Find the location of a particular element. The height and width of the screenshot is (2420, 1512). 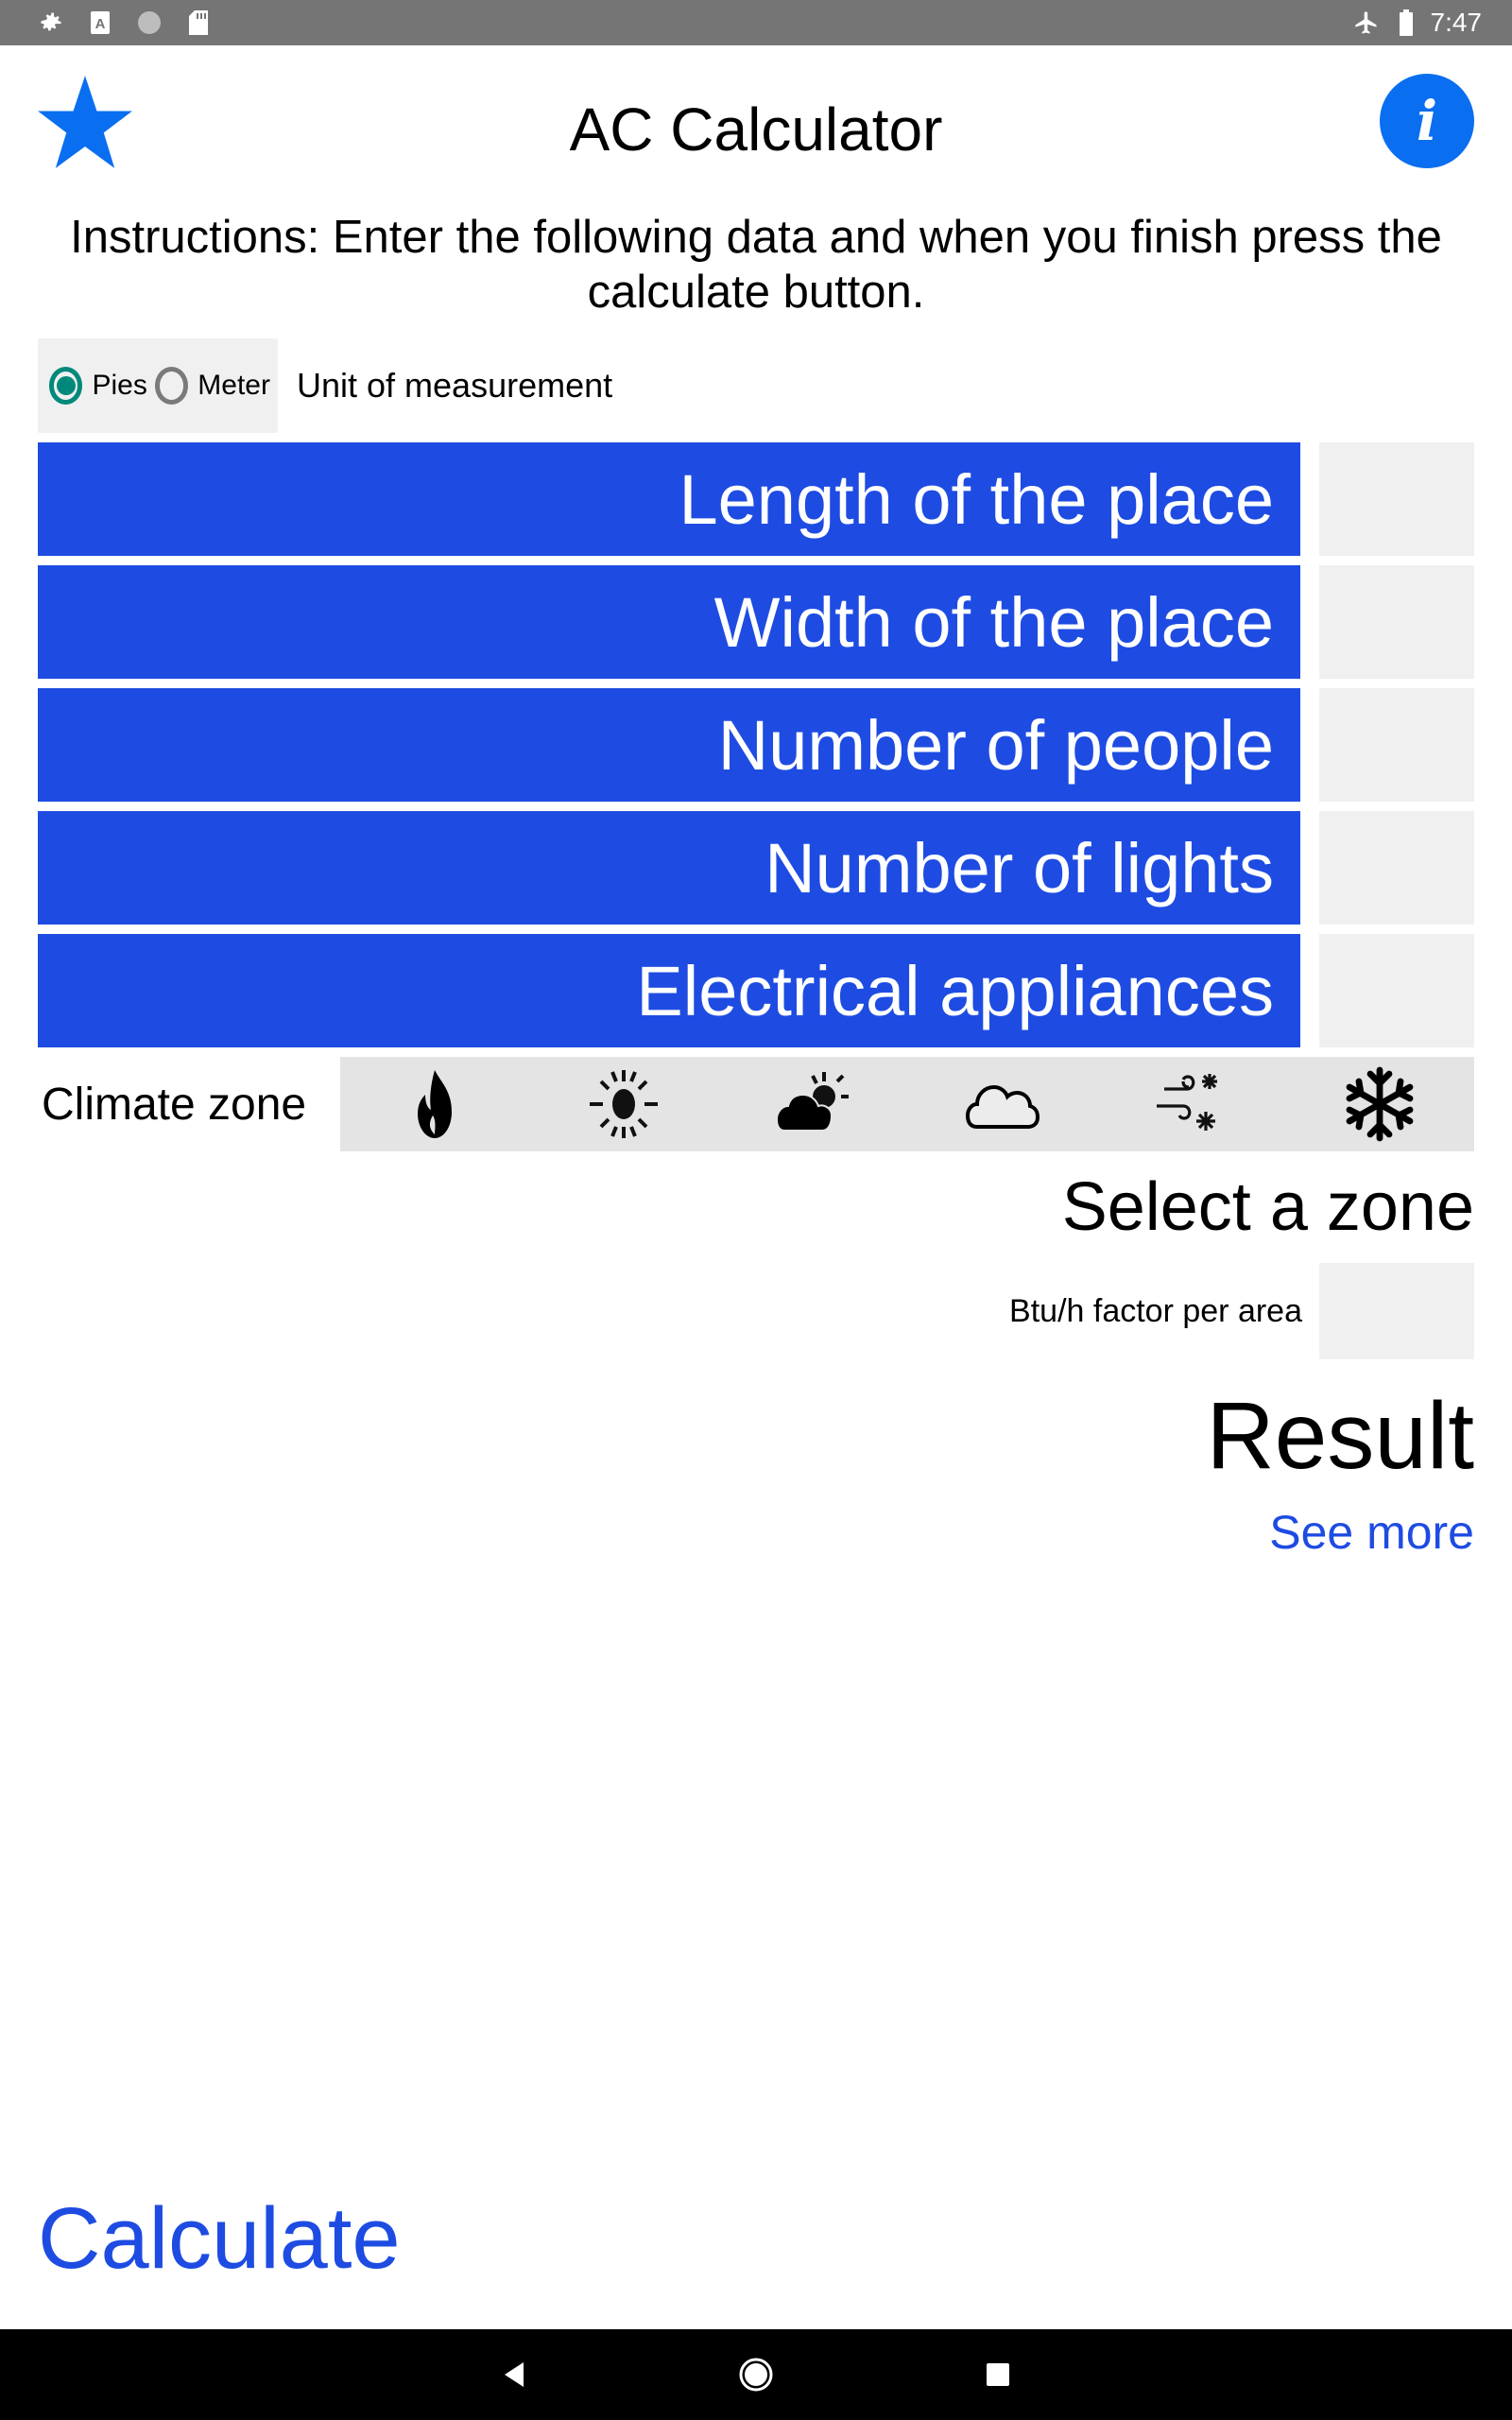

svg-text: A is located at coordinates (100, 24).